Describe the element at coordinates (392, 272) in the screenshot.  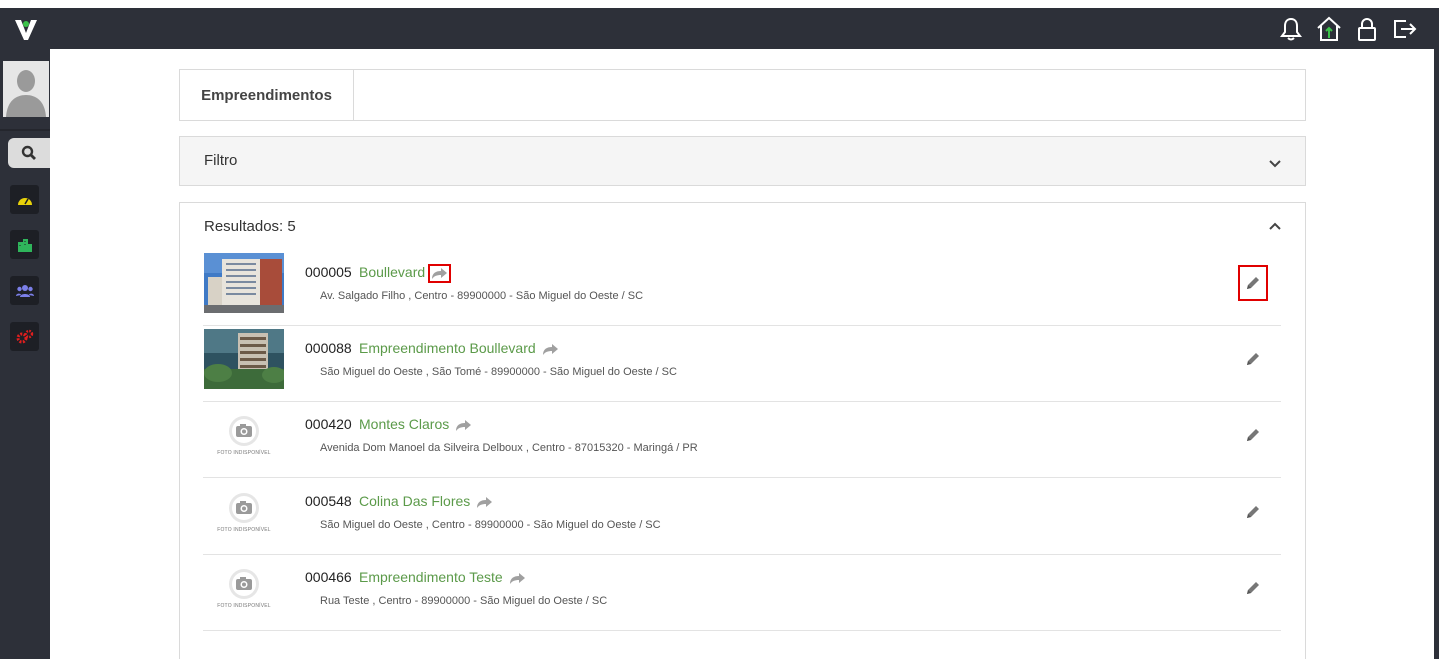
I see `item-name-link: Boullevard` at that location.